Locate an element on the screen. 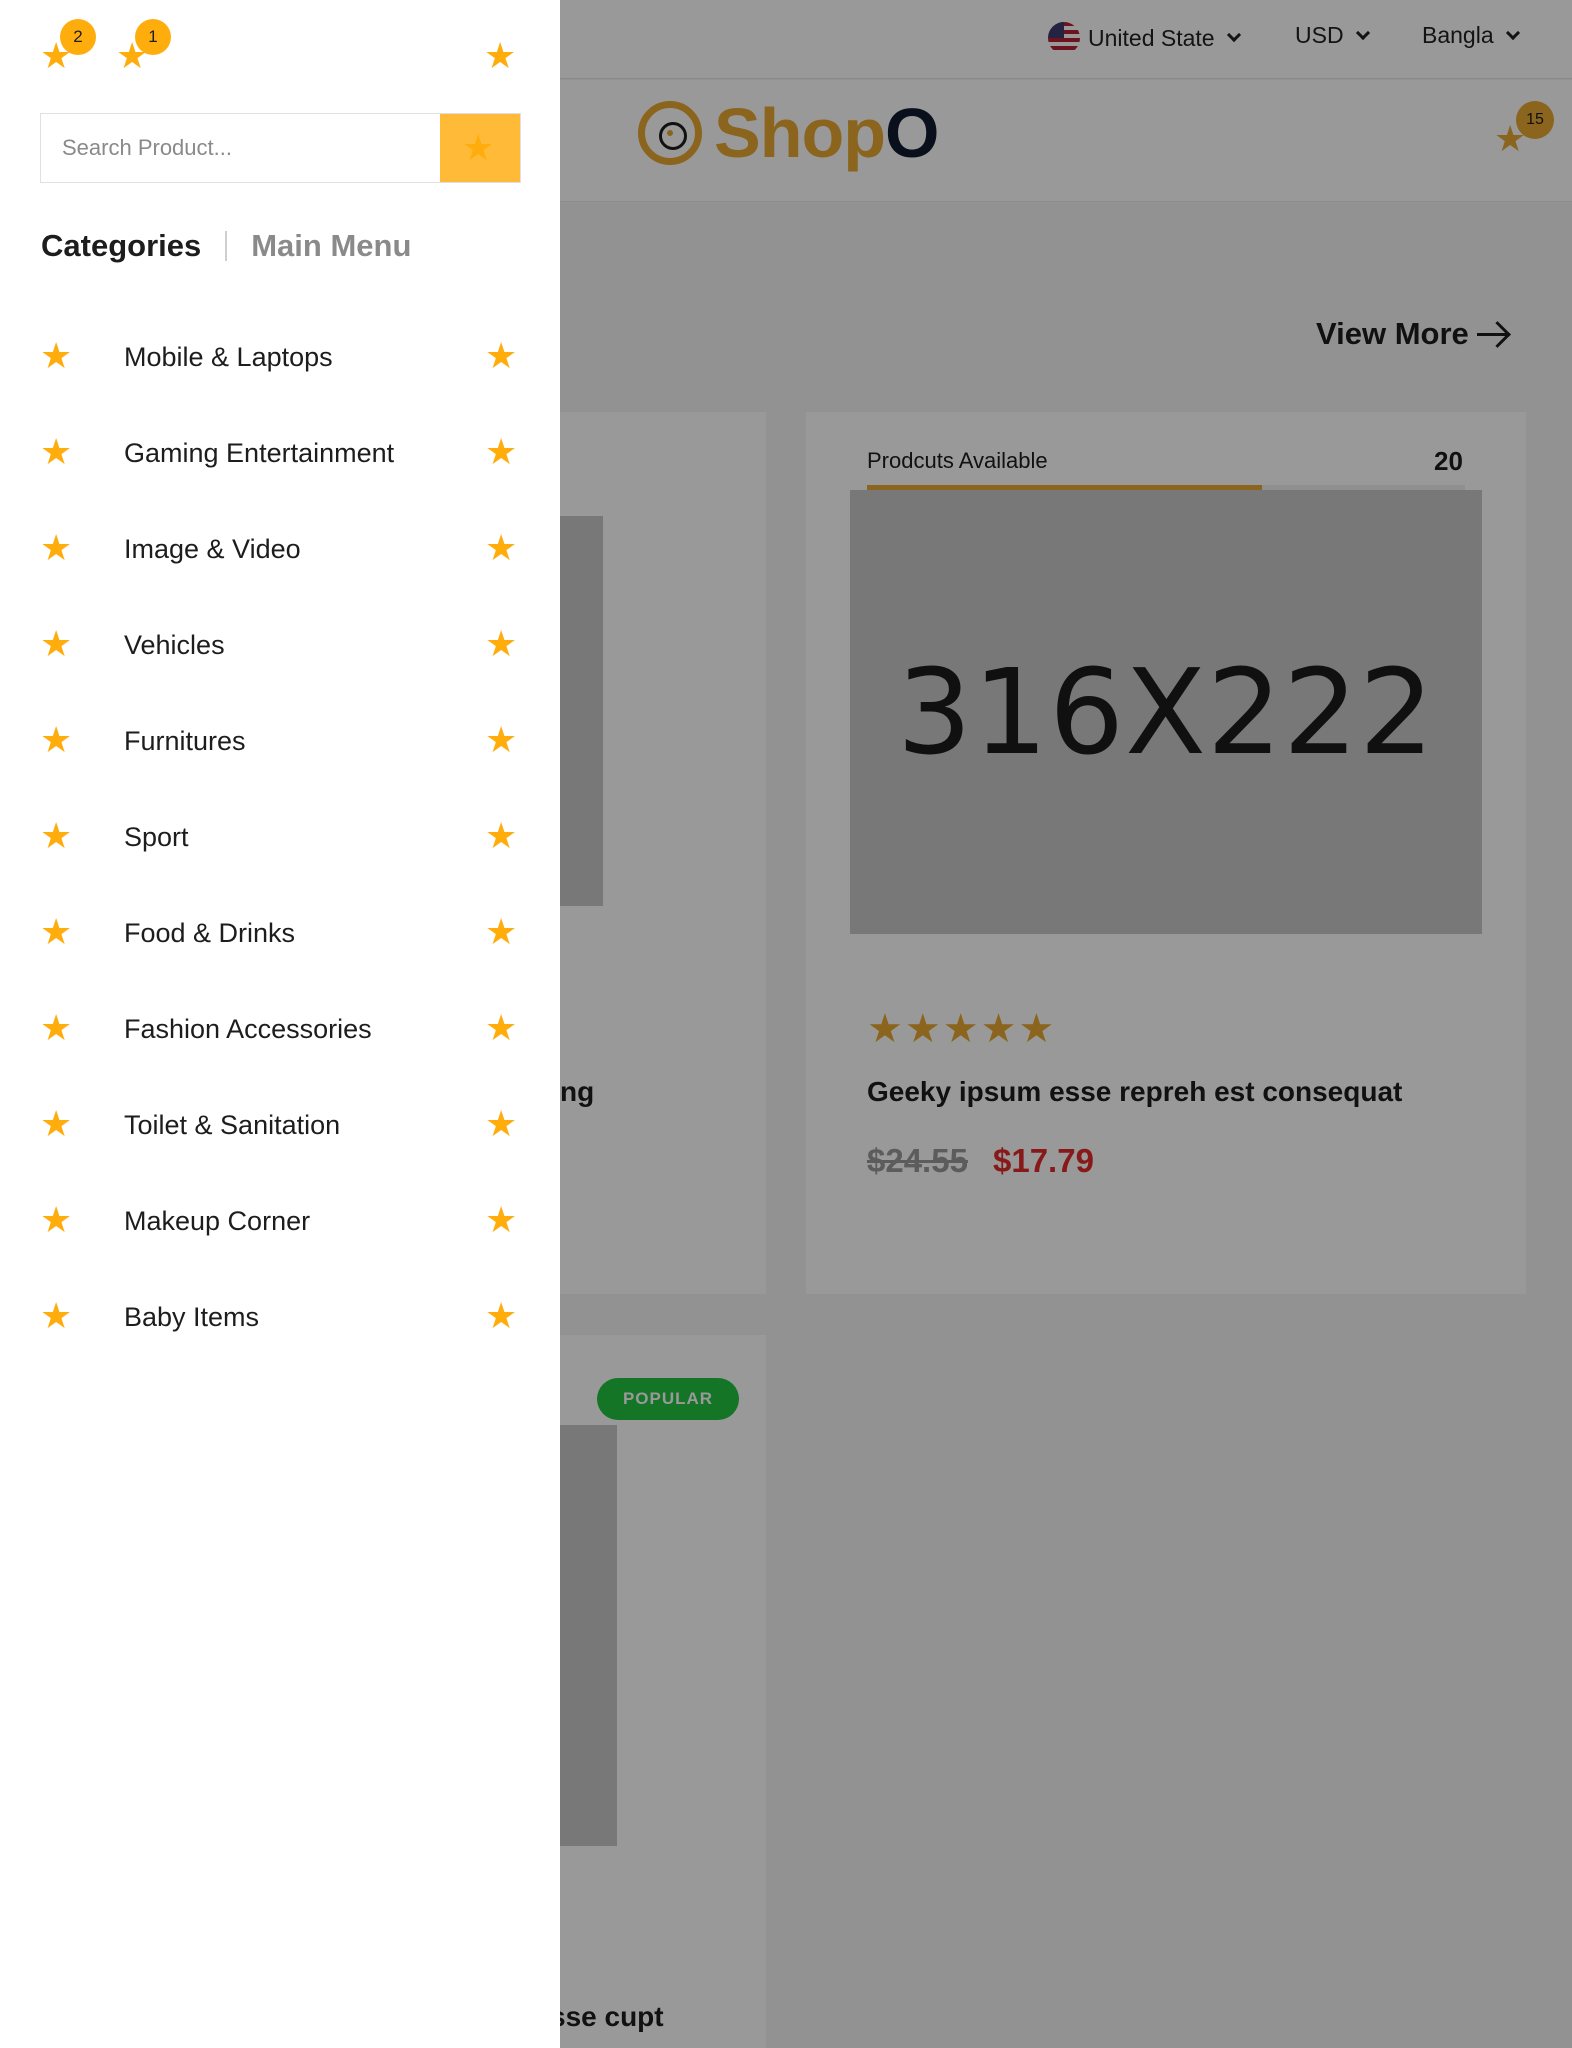 This screenshot has width=1572, height=2048. category-item: ★ Gaming Entertainment ★ is located at coordinates (280, 452).